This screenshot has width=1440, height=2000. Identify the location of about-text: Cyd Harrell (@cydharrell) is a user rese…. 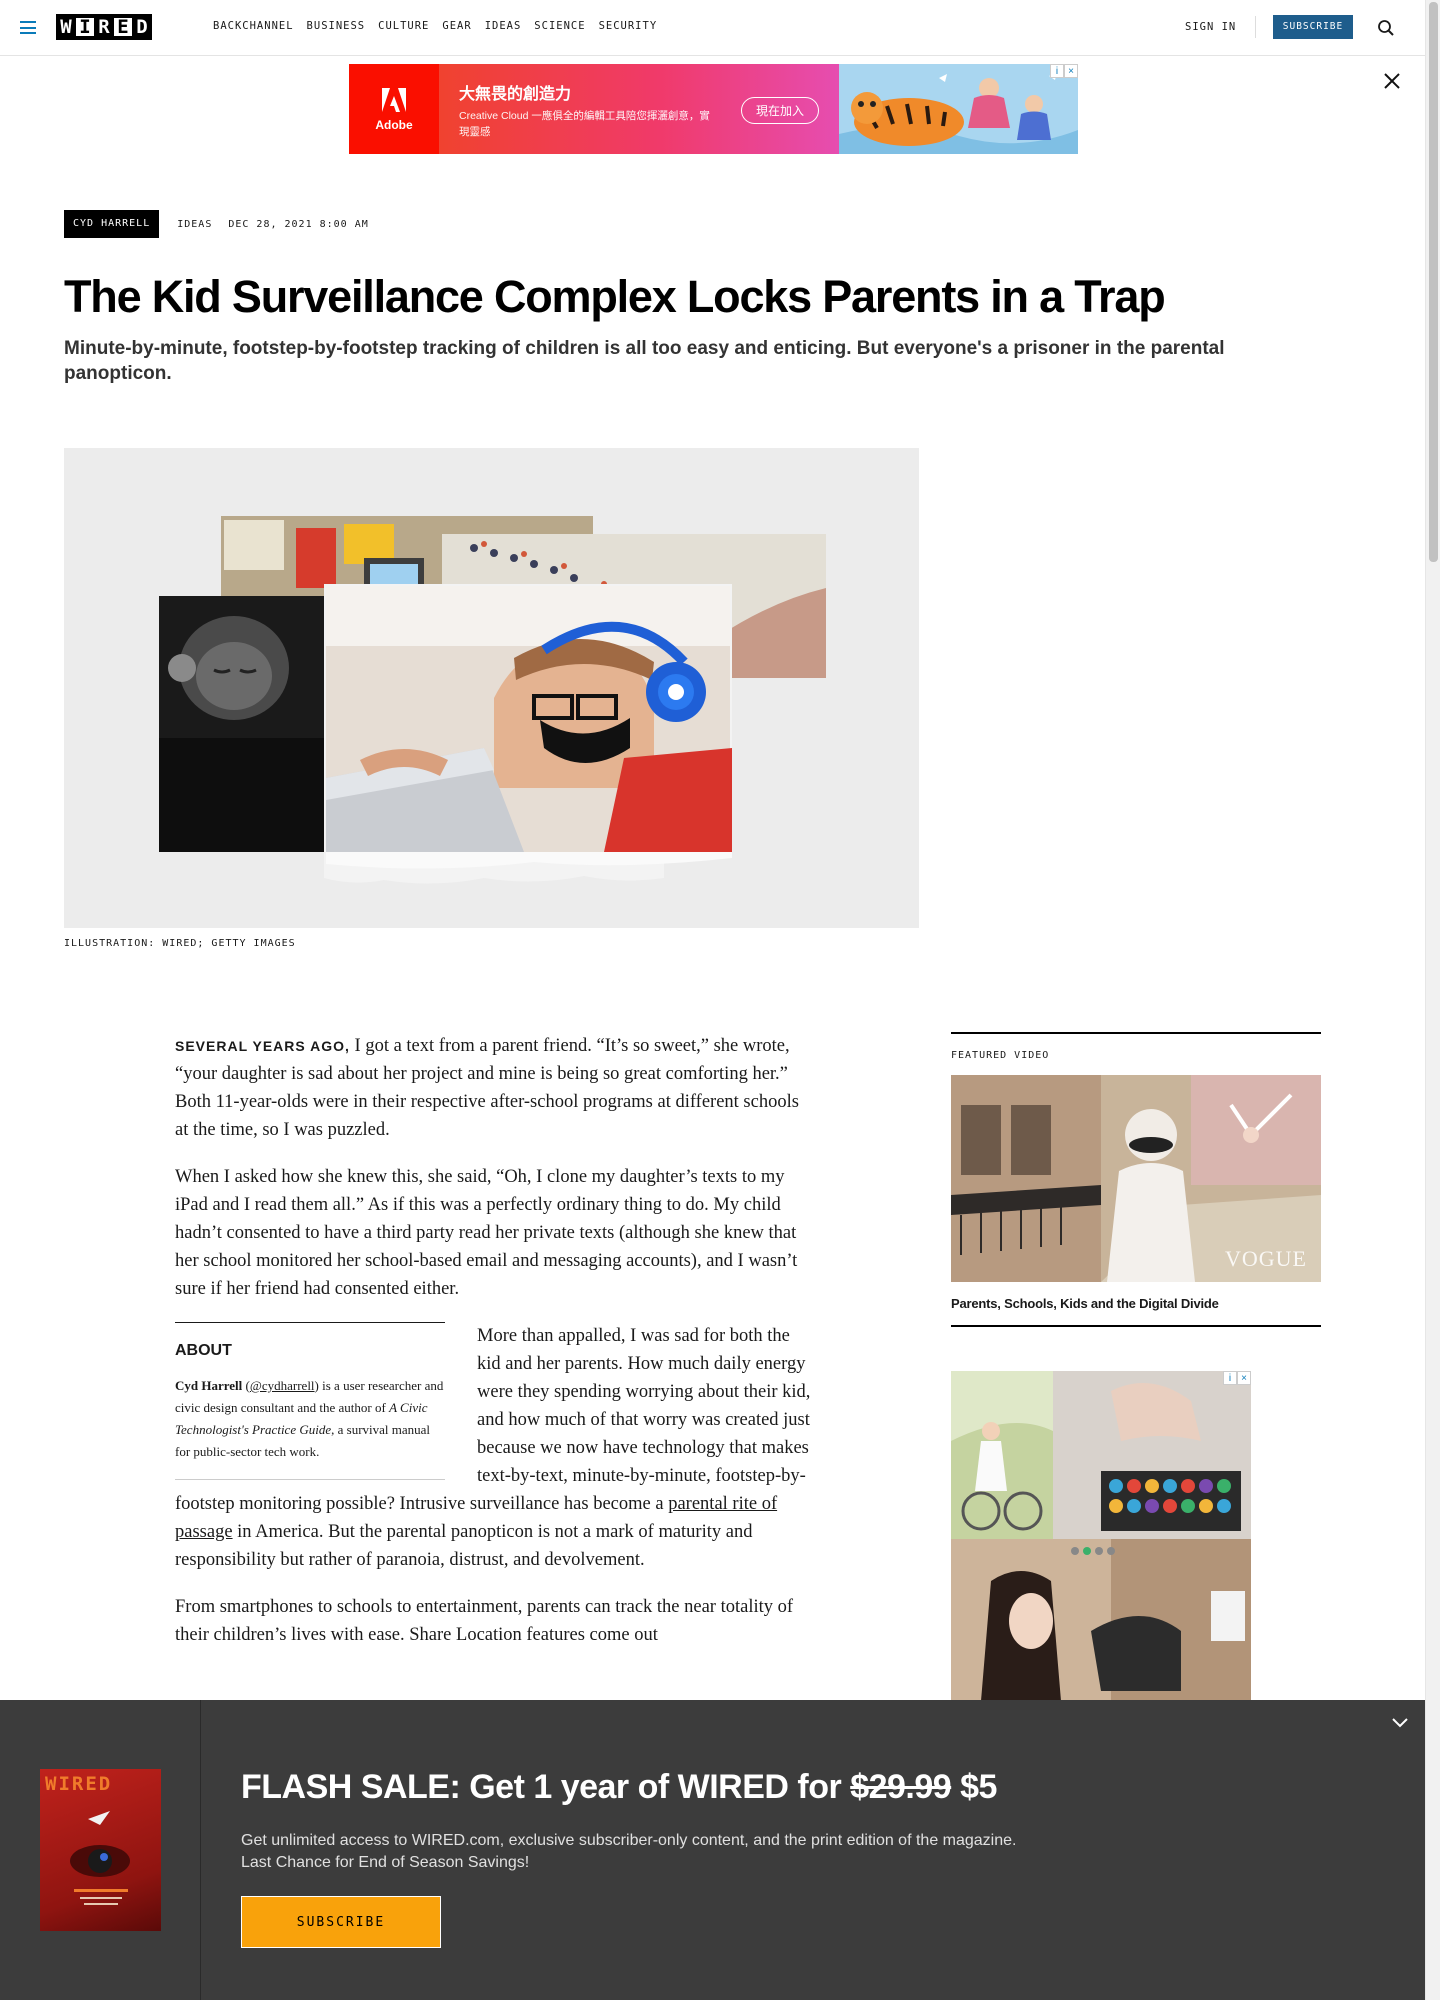
(310, 1419).